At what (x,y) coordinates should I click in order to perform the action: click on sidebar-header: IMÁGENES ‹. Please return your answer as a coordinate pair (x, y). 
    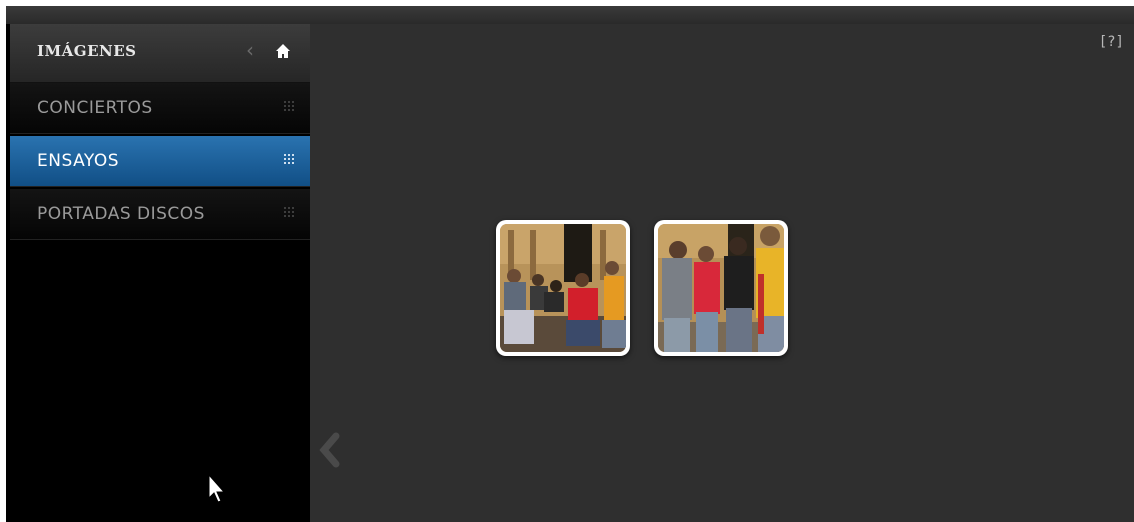
    Looking at the image, I should click on (160, 53).